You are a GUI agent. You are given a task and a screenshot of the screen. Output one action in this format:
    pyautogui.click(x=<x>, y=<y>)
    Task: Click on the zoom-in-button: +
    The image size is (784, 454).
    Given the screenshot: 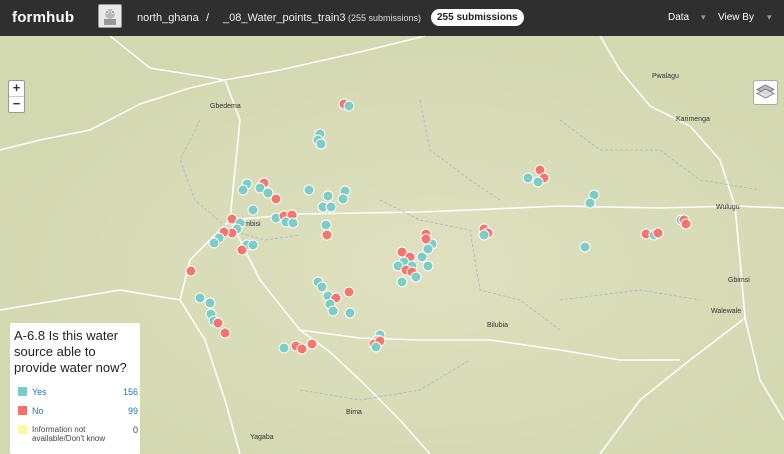 What is the action you would take?
    pyautogui.click(x=16, y=88)
    